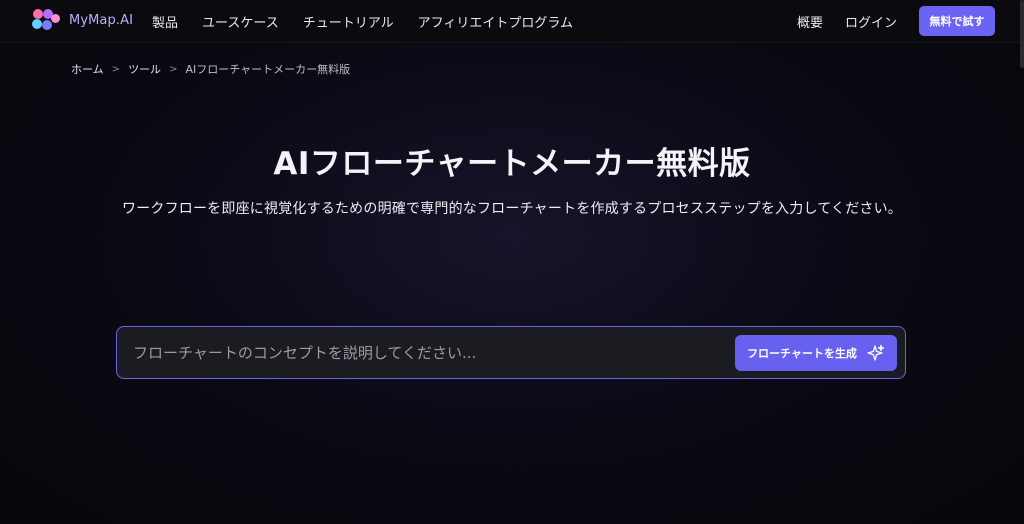 Image resolution: width=1024 pixels, height=524 pixels. What do you see at coordinates (144, 69) in the screenshot?
I see `breadcrumb-tools: ツール` at bounding box center [144, 69].